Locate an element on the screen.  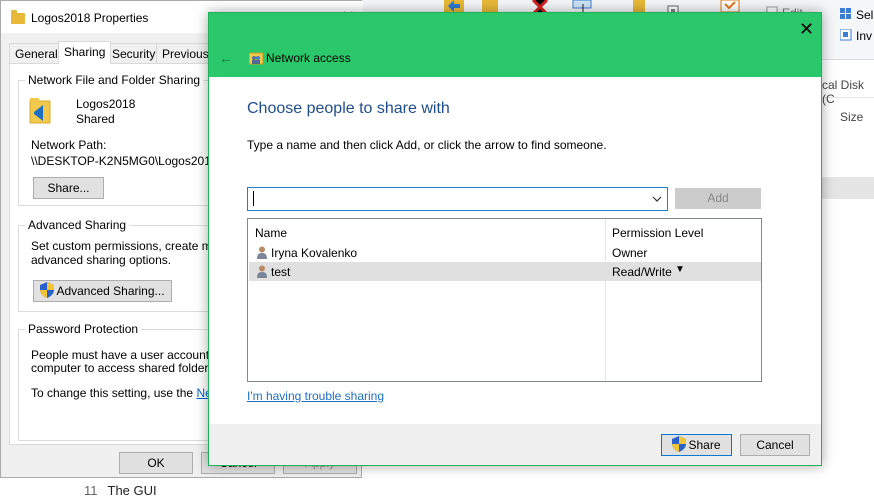
network-path-label: Network Path: is located at coordinates (69, 145).